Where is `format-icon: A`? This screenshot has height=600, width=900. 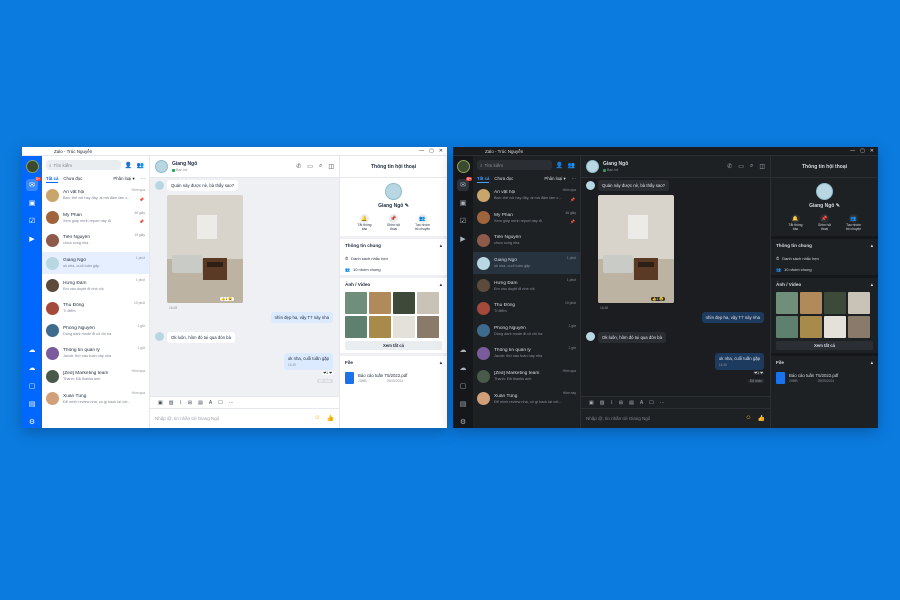
format-icon: A is located at coordinates (641, 403).